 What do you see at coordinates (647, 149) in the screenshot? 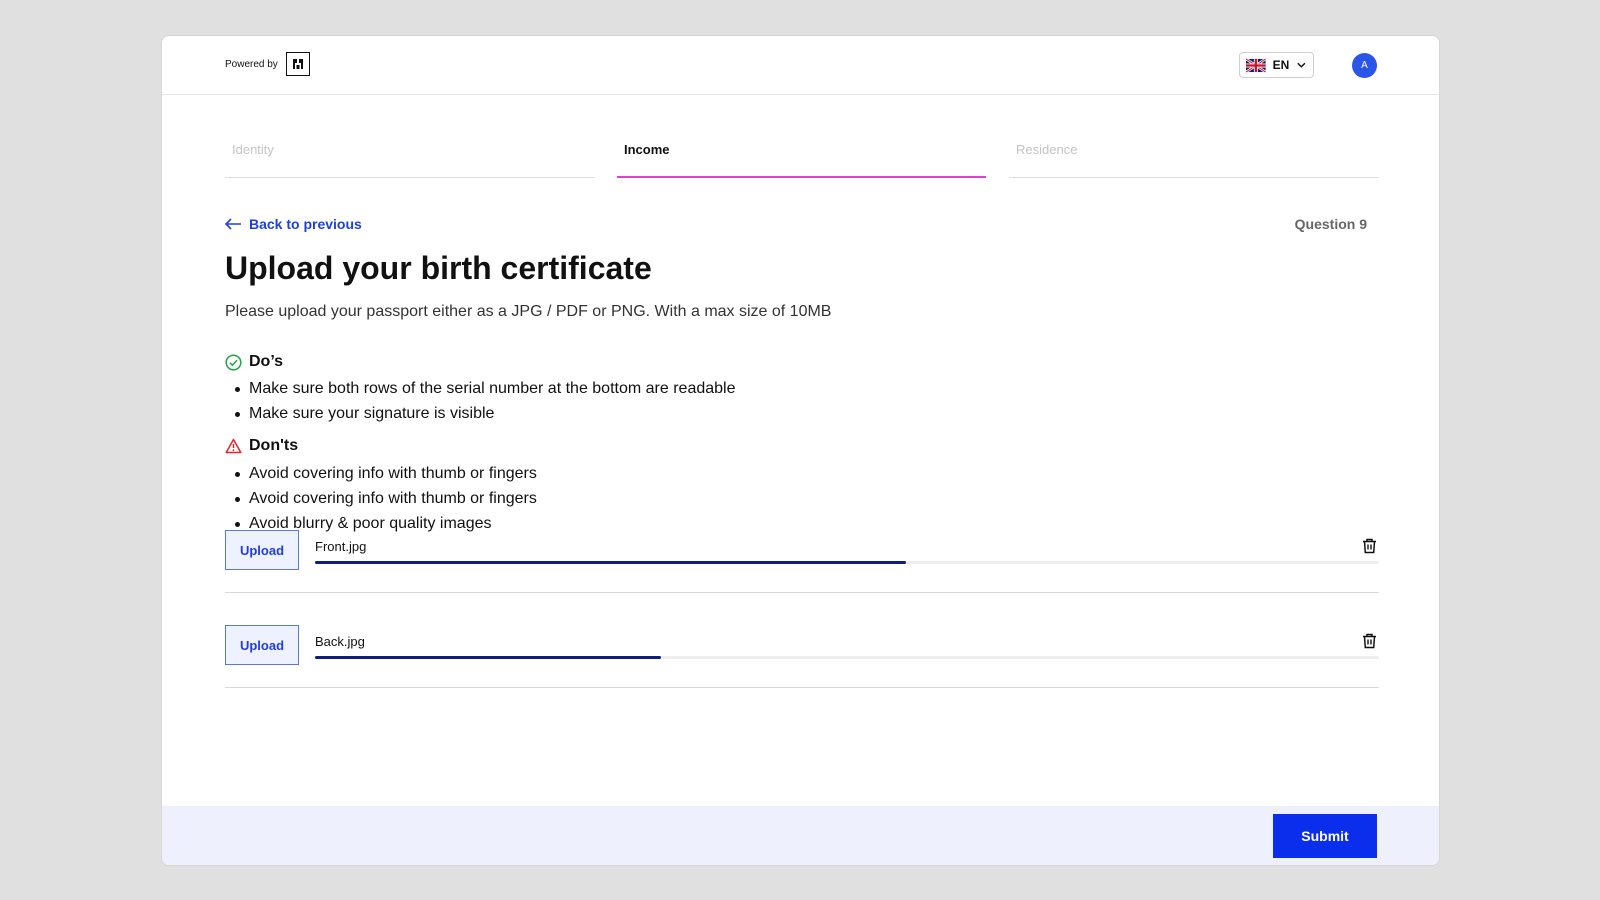
I see `step-label: Income` at bounding box center [647, 149].